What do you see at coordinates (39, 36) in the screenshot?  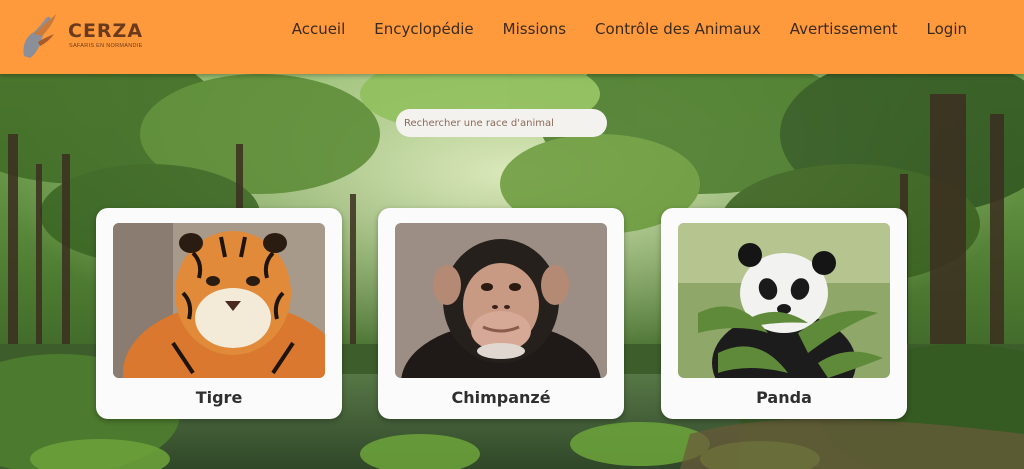 I see `giraffe-logo-icon` at bounding box center [39, 36].